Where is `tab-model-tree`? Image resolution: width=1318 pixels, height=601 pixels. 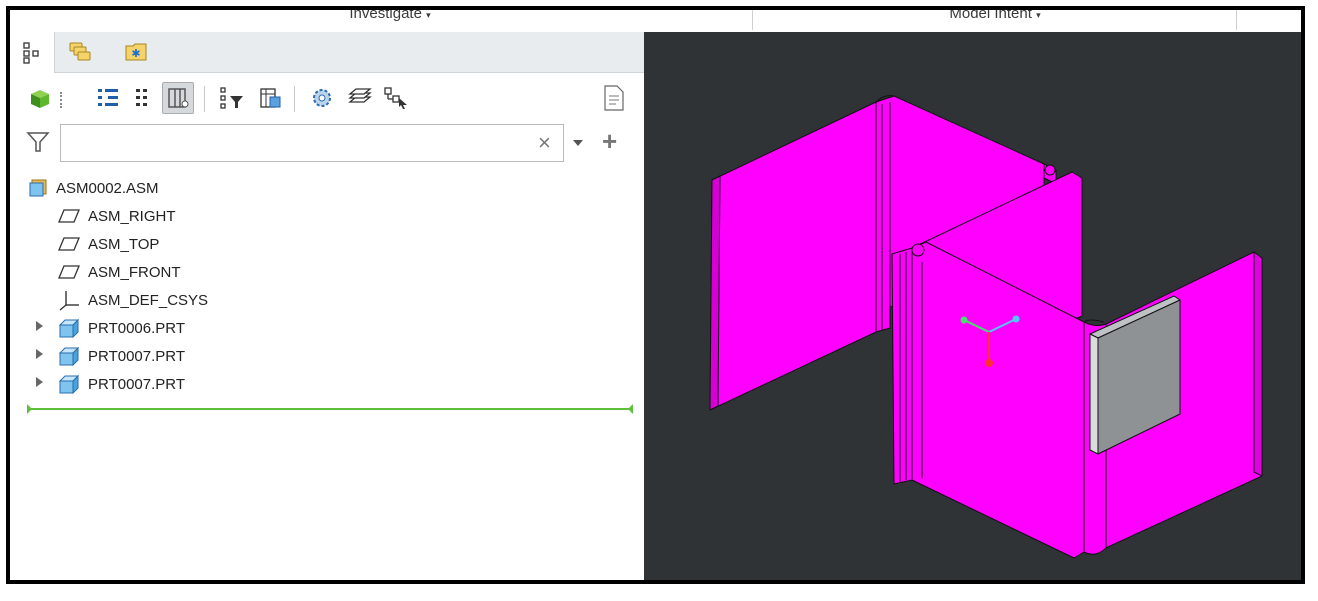
tab-model-tree is located at coordinates (32, 52).